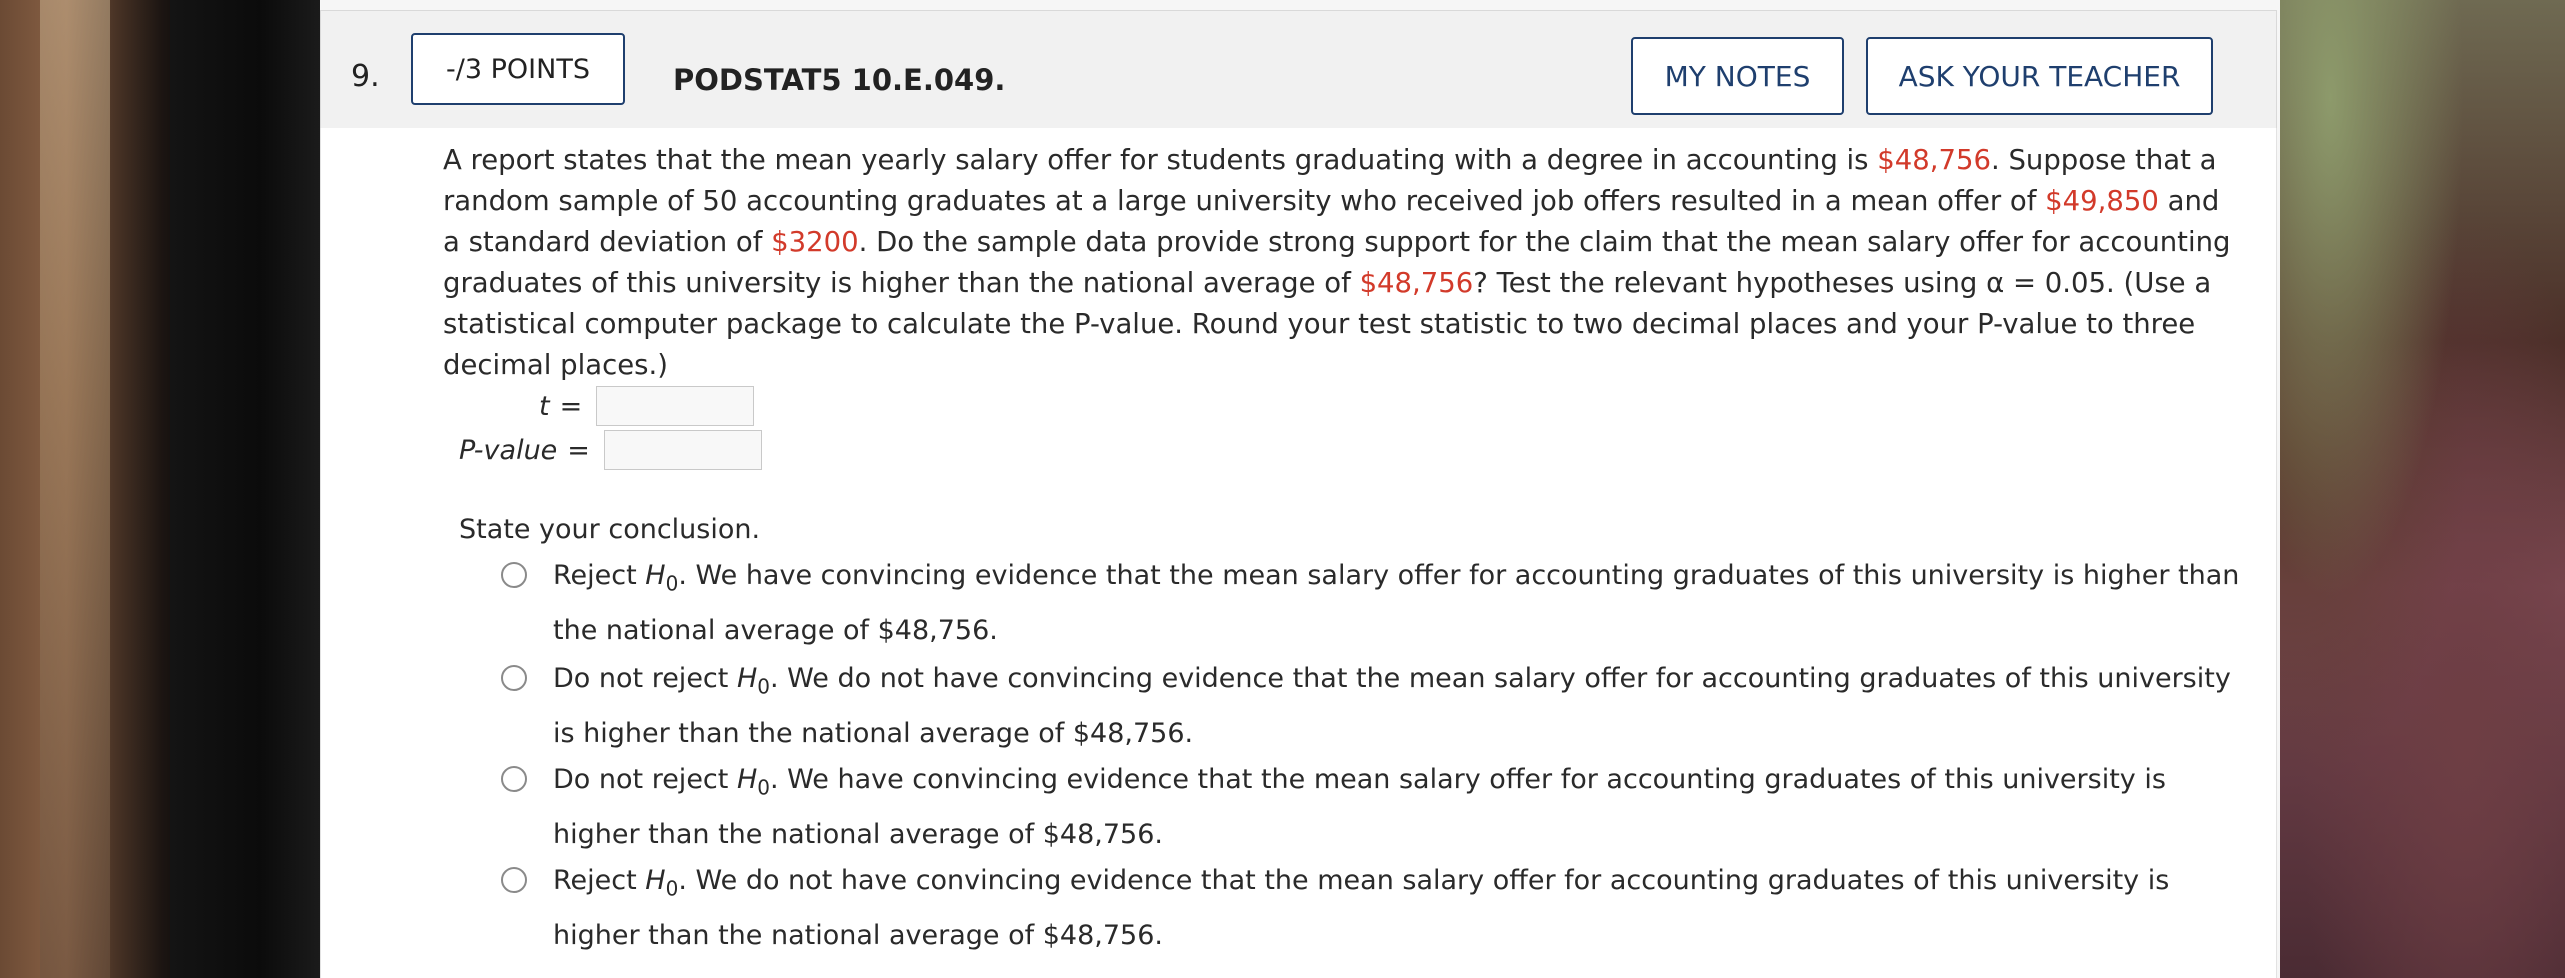 Image resolution: width=2565 pixels, height=978 pixels. I want to click on p-value-row: P-value =, so click(610, 450).